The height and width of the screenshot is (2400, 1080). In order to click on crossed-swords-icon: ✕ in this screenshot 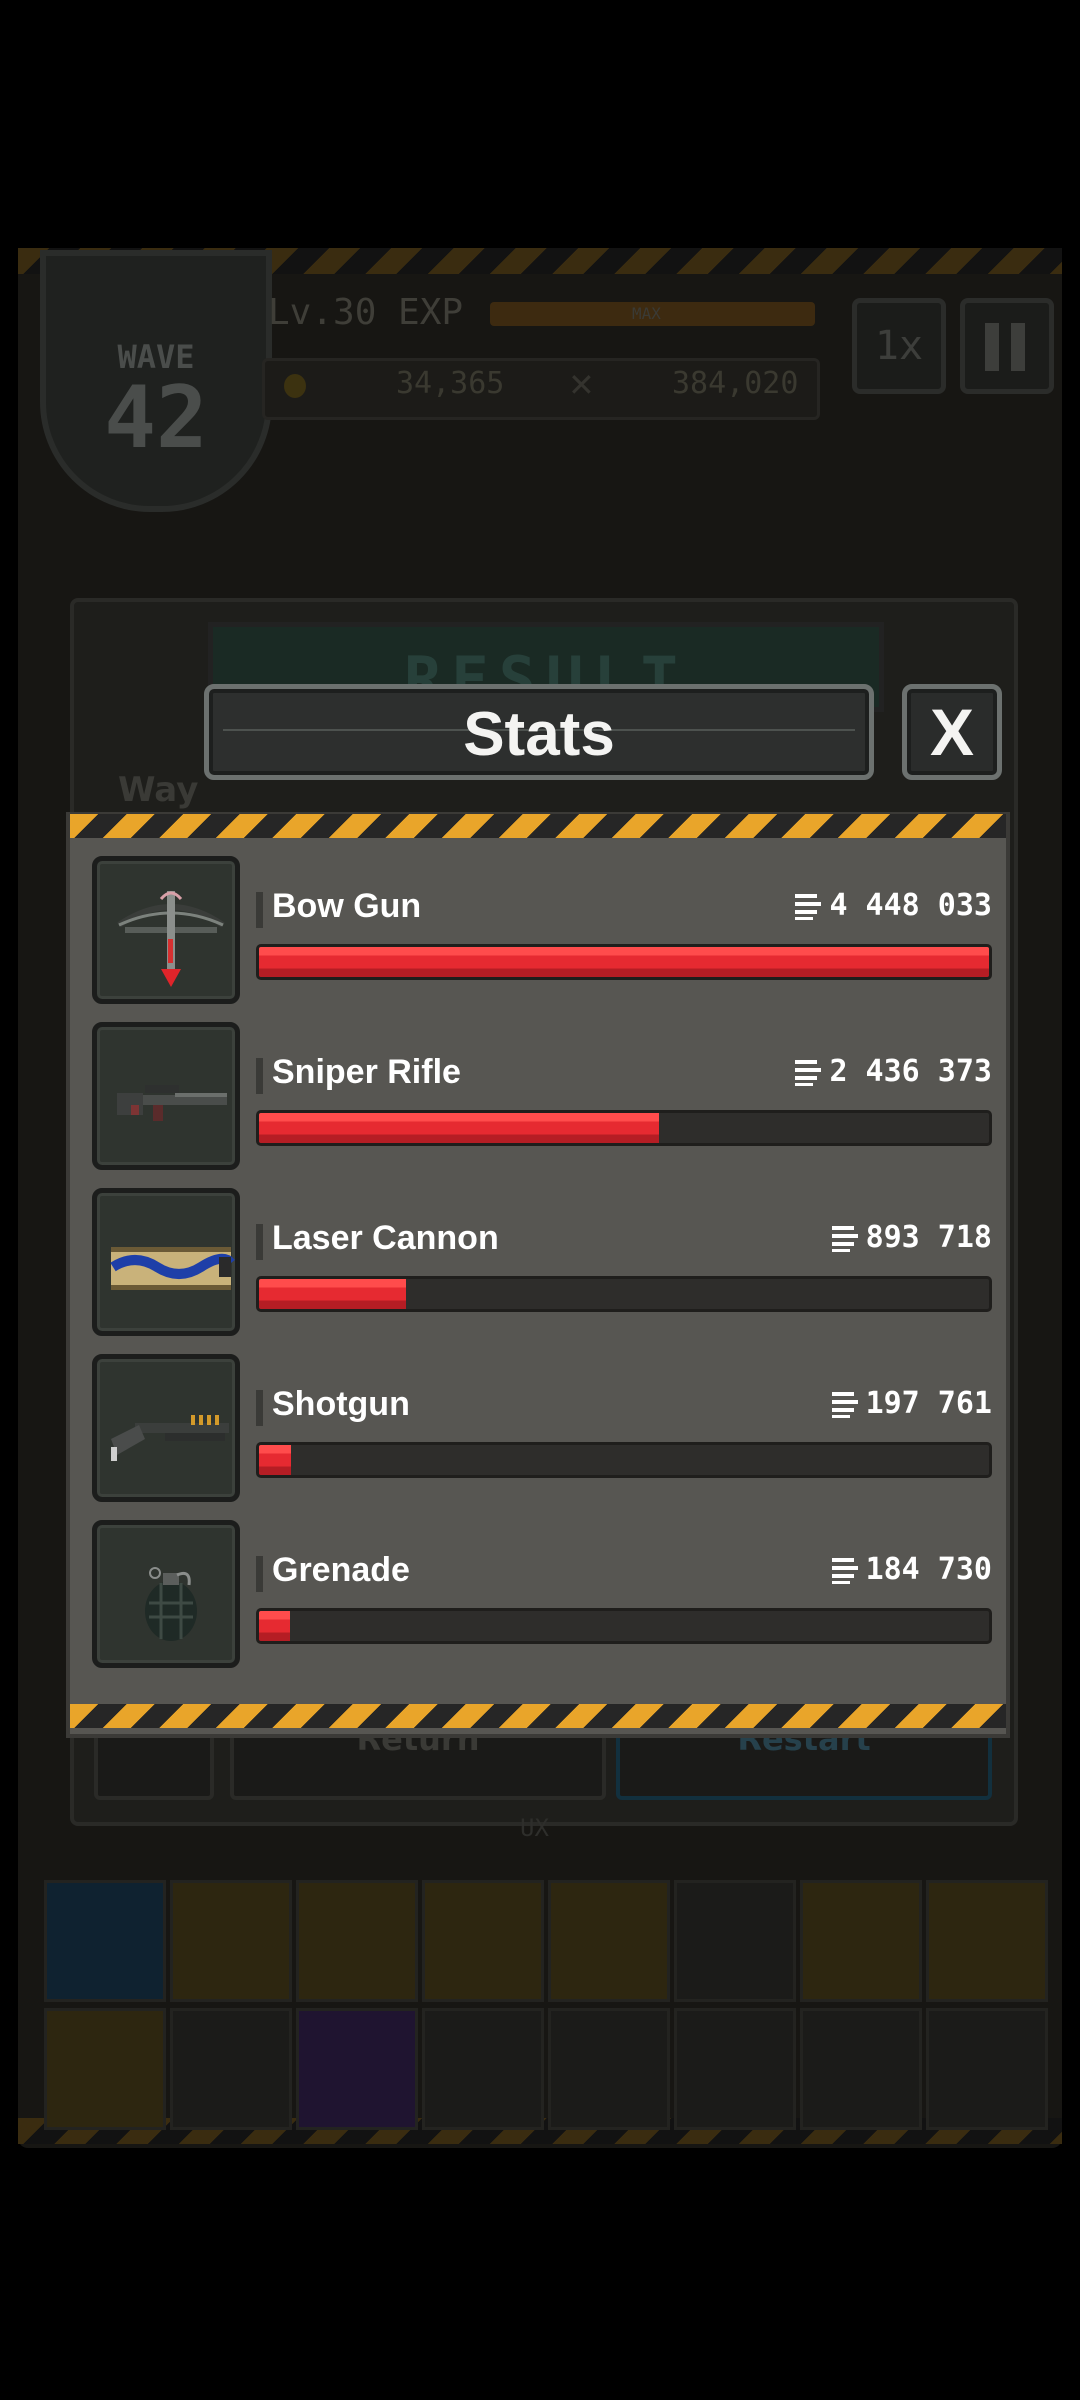, I will do `click(581, 385)`.